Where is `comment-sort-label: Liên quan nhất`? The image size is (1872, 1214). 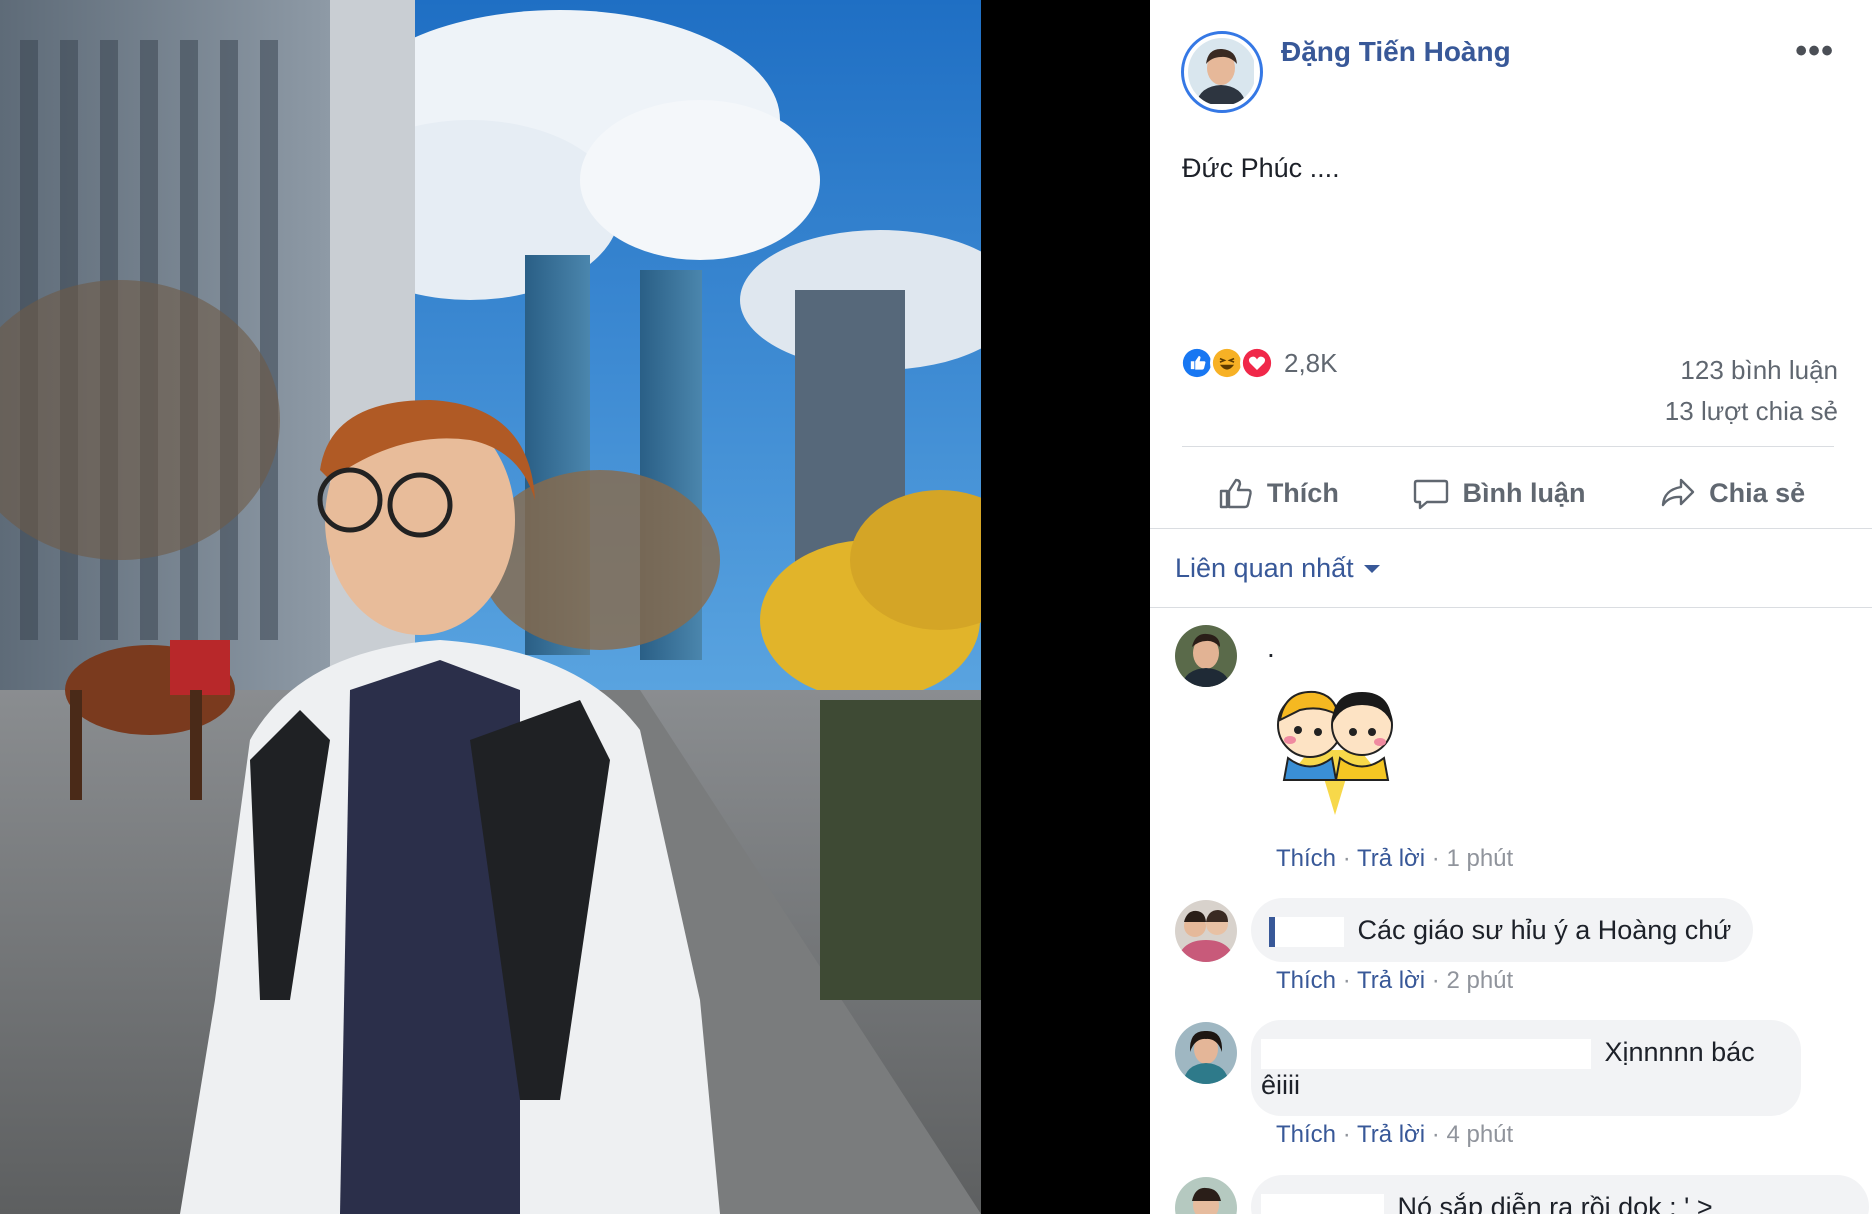
comment-sort-label: Liên quan nhất is located at coordinates (1264, 568).